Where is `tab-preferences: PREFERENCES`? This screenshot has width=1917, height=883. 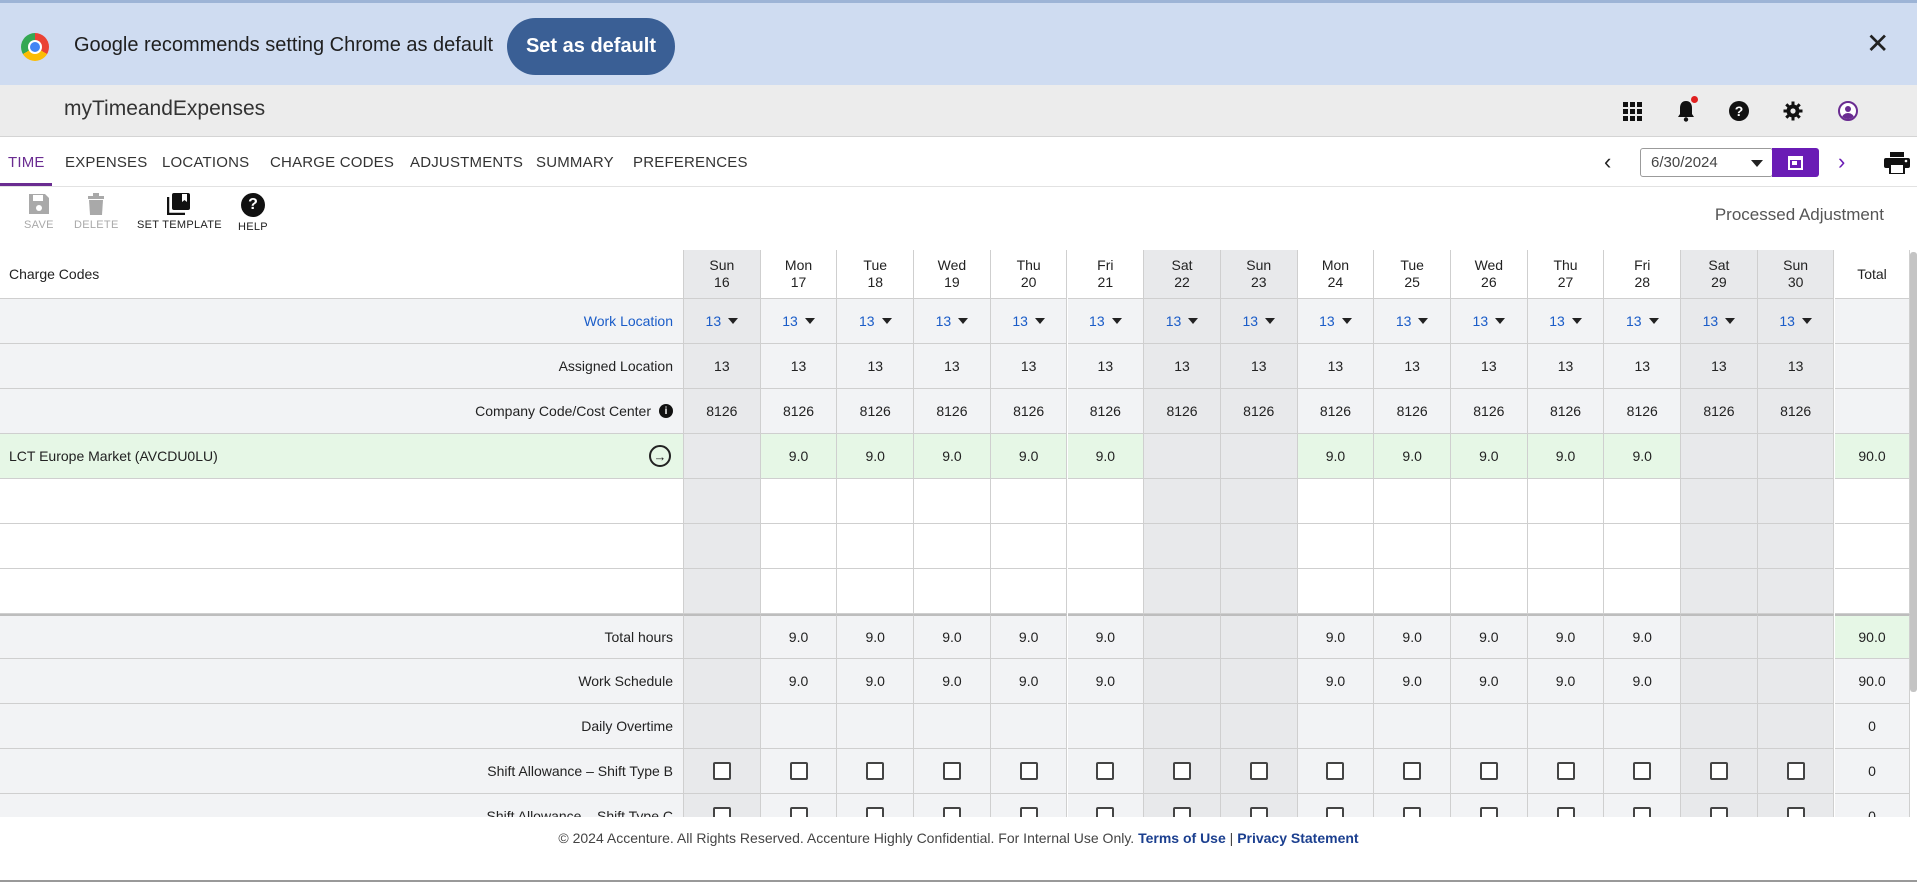 tab-preferences: PREFERENCES is located at coordinates (690, 162).